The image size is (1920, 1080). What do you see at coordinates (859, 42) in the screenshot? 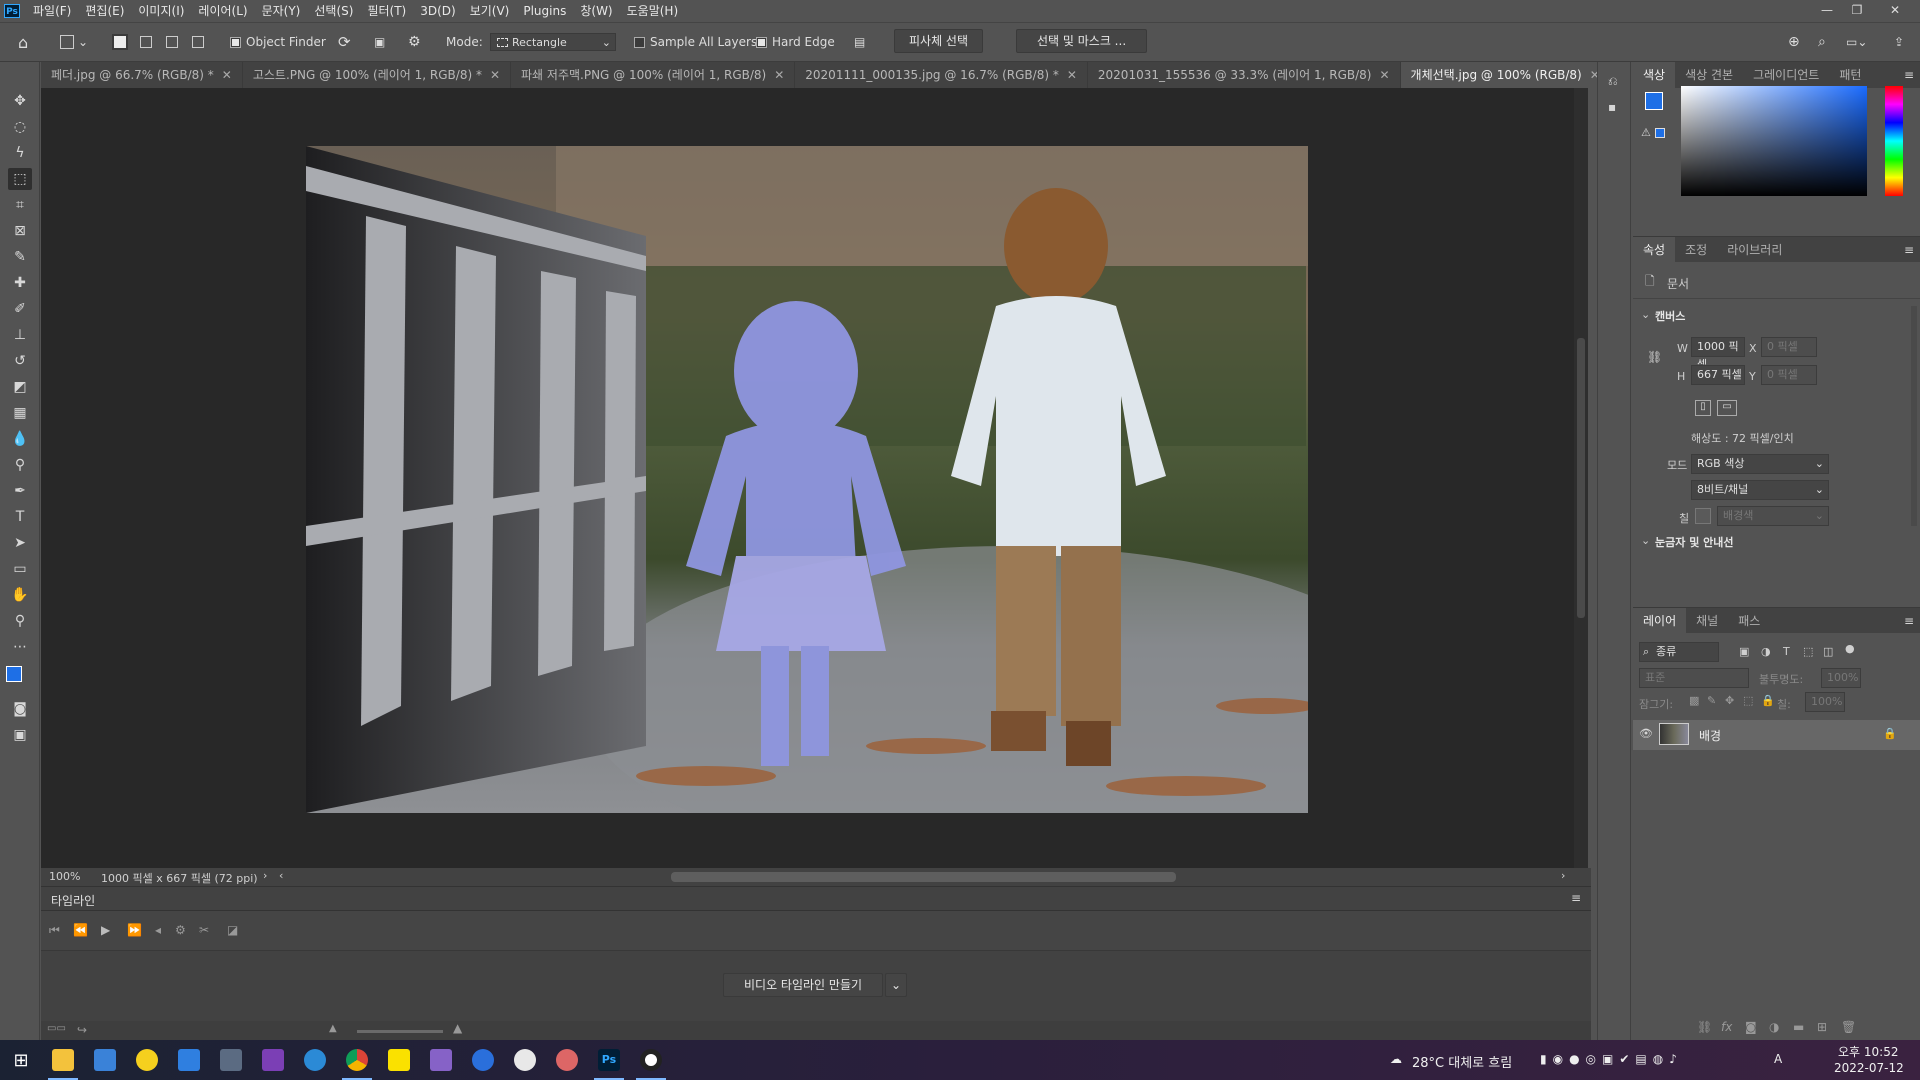
I see `enhance-icon: ▤` at bounding box center [859, 42].